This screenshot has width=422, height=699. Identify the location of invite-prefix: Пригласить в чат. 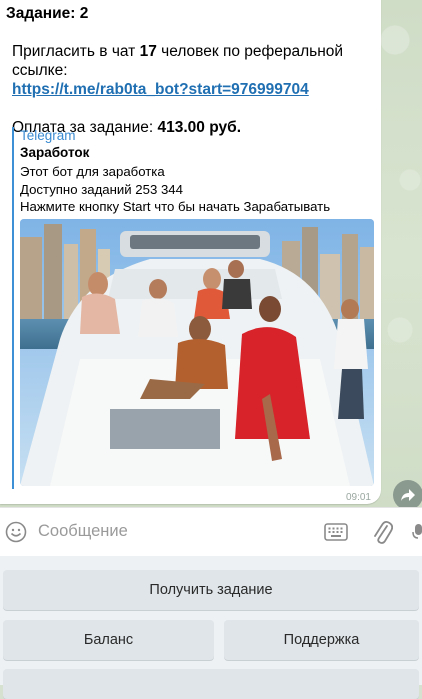
(74, 51).